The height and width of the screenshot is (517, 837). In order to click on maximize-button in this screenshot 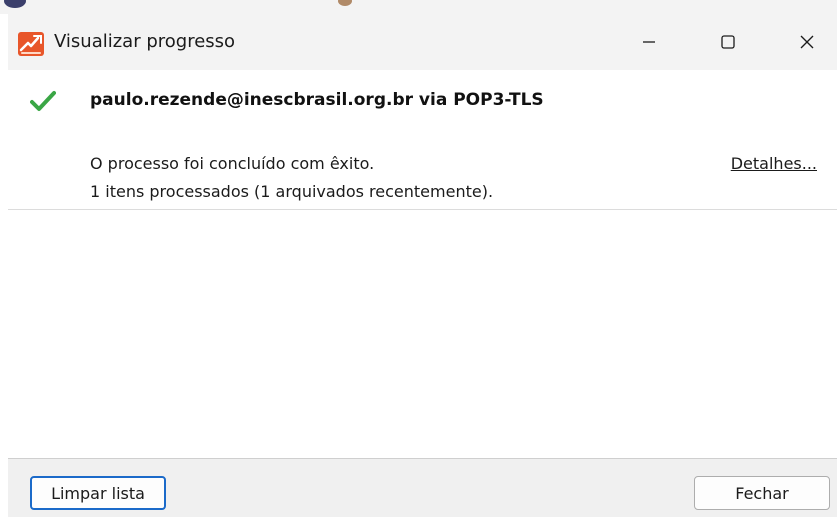, I will do `click(728, 42)`.